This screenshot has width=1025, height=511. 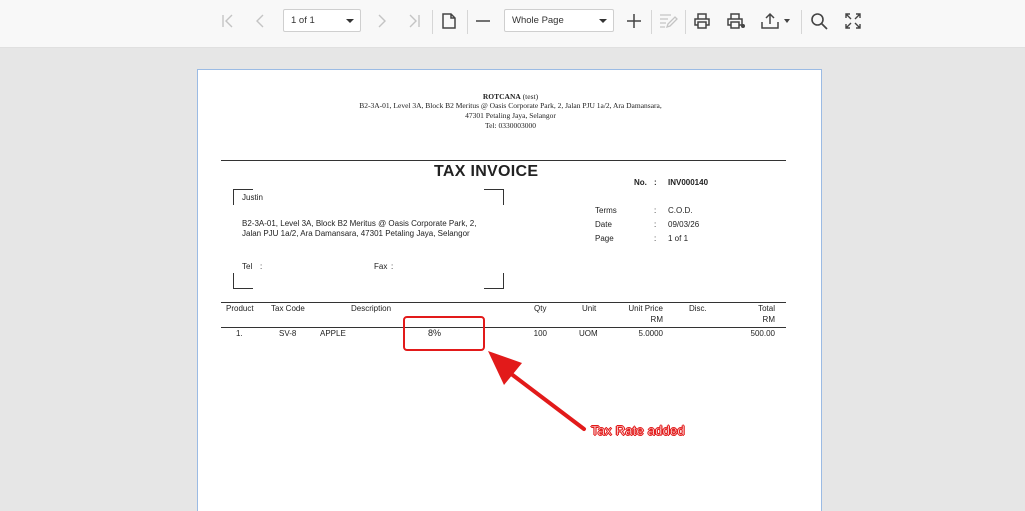 I want to click on single-page-icon, so click(x=449, y=21).